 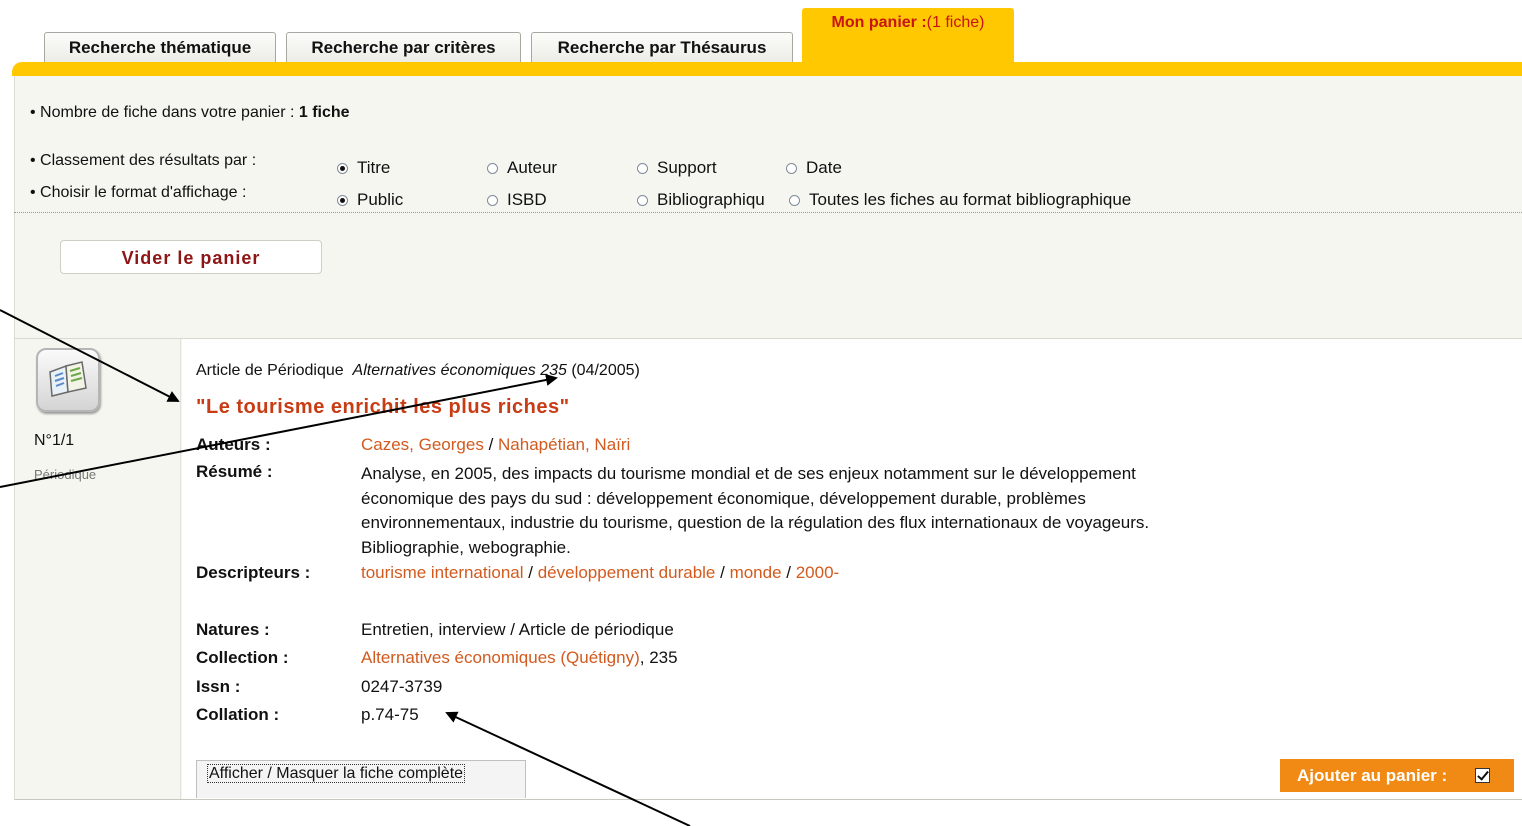 What do you see at coordinates (279, 431) in the screenshot?
I see `arrow-to-source` at bounding box center [279, 431].